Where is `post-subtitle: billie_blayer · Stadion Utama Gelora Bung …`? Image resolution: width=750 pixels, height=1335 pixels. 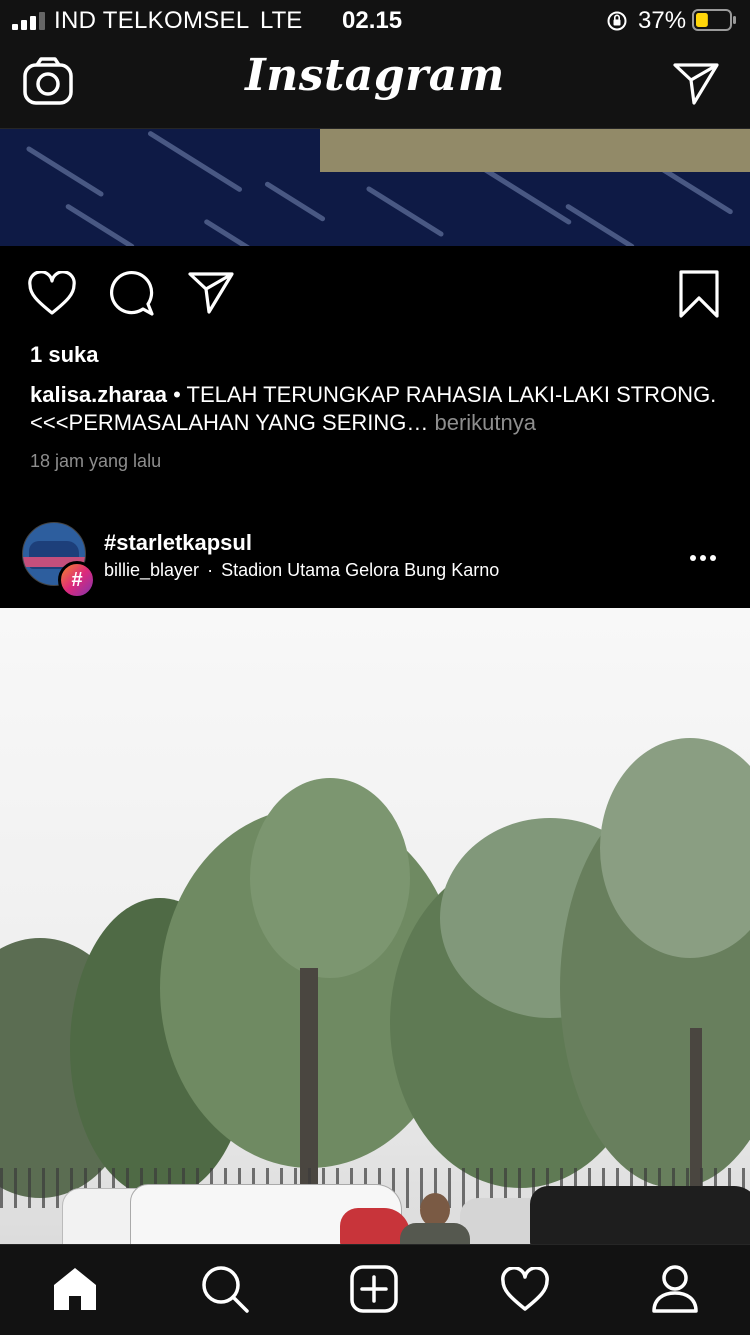 post-subtitle: billie_blayer · Stadion Utama Gelora Bung … is located at coordinates (301, 570).